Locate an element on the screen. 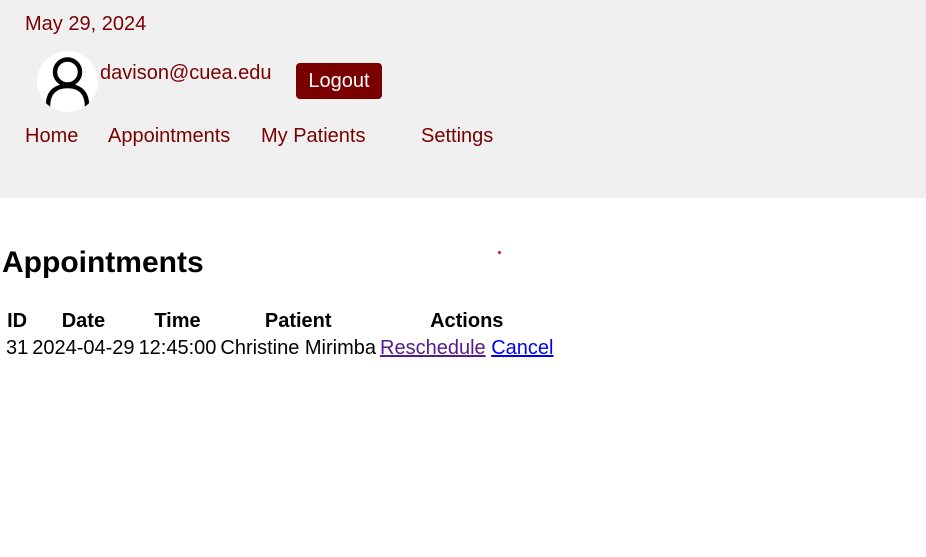 The image size is (926, 557). cell-patient: Christine Mirimba is located at coordinates (298, 348).